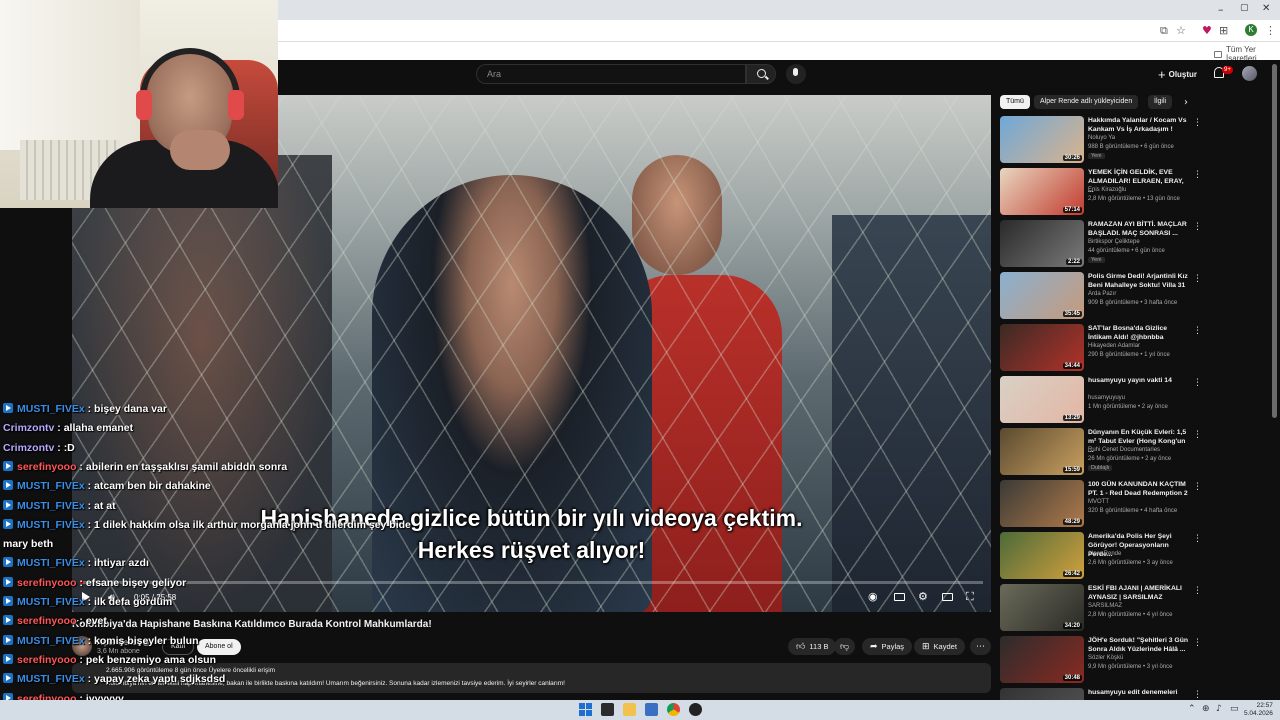 The image size is (1280, 720). Describe the element at coordinates (1219, 709) in the screenshot. I see `volume-tray-icon: ♪` at that location.